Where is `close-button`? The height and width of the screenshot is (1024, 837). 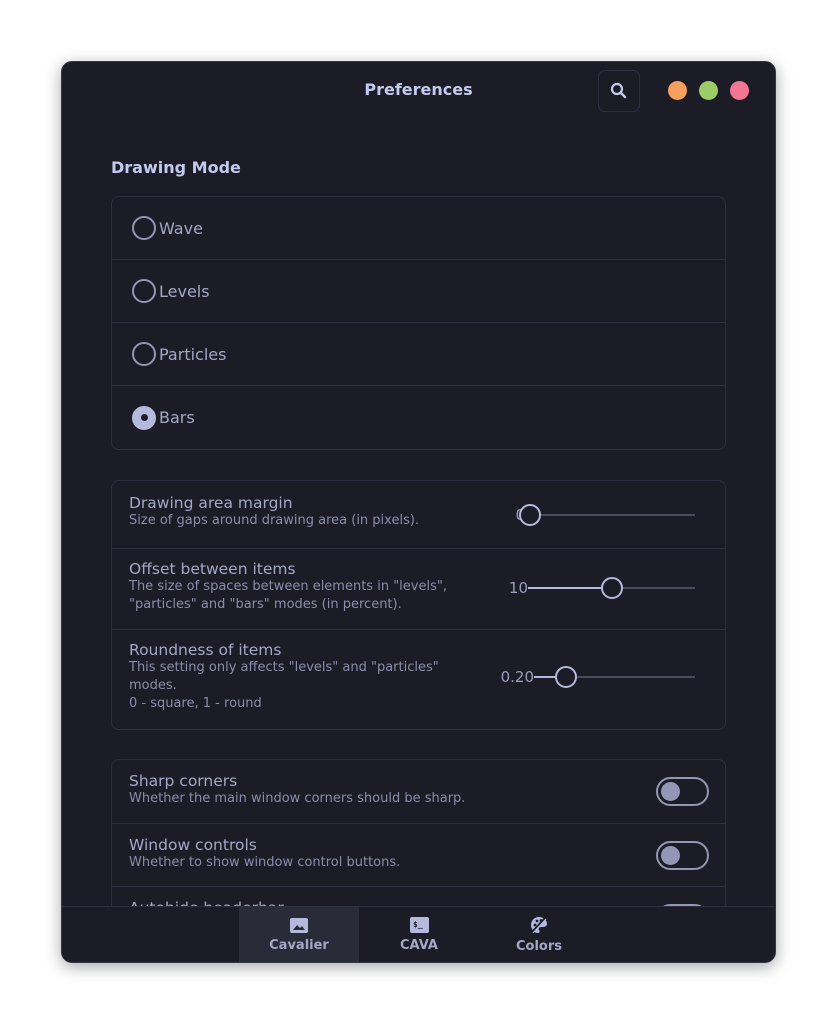 close-button is located at coordinates (739, 90).